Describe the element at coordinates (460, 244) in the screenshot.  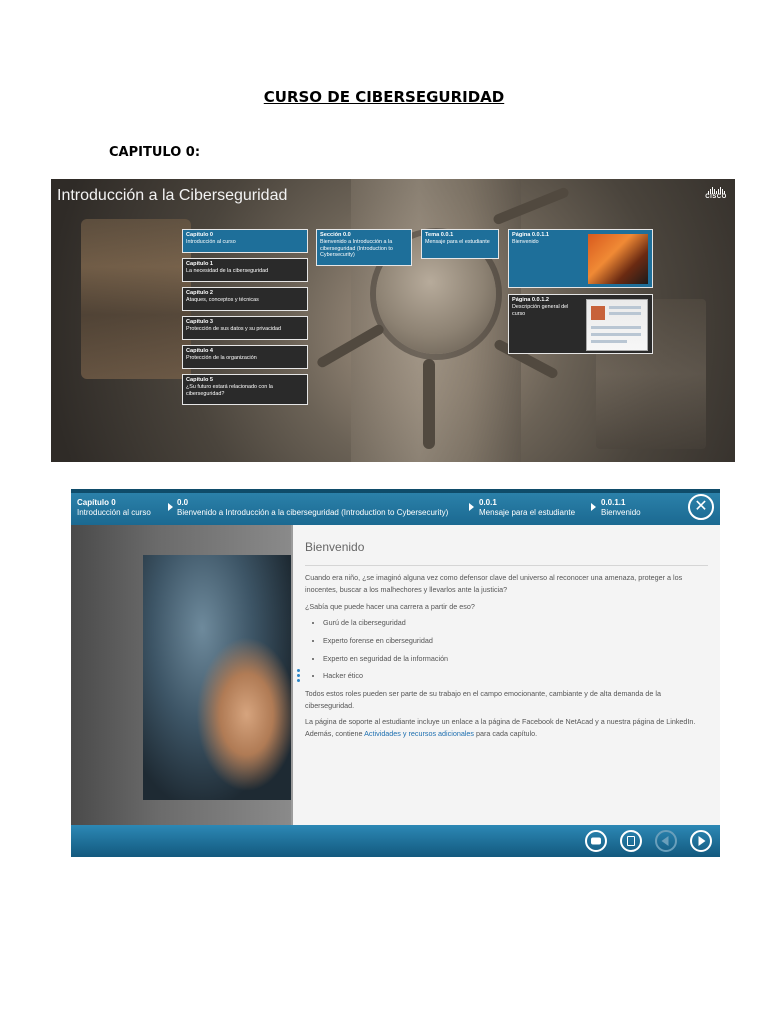
I see `topic-card: Tema 0.0.1 Mensaje para el estudiante` at that location.